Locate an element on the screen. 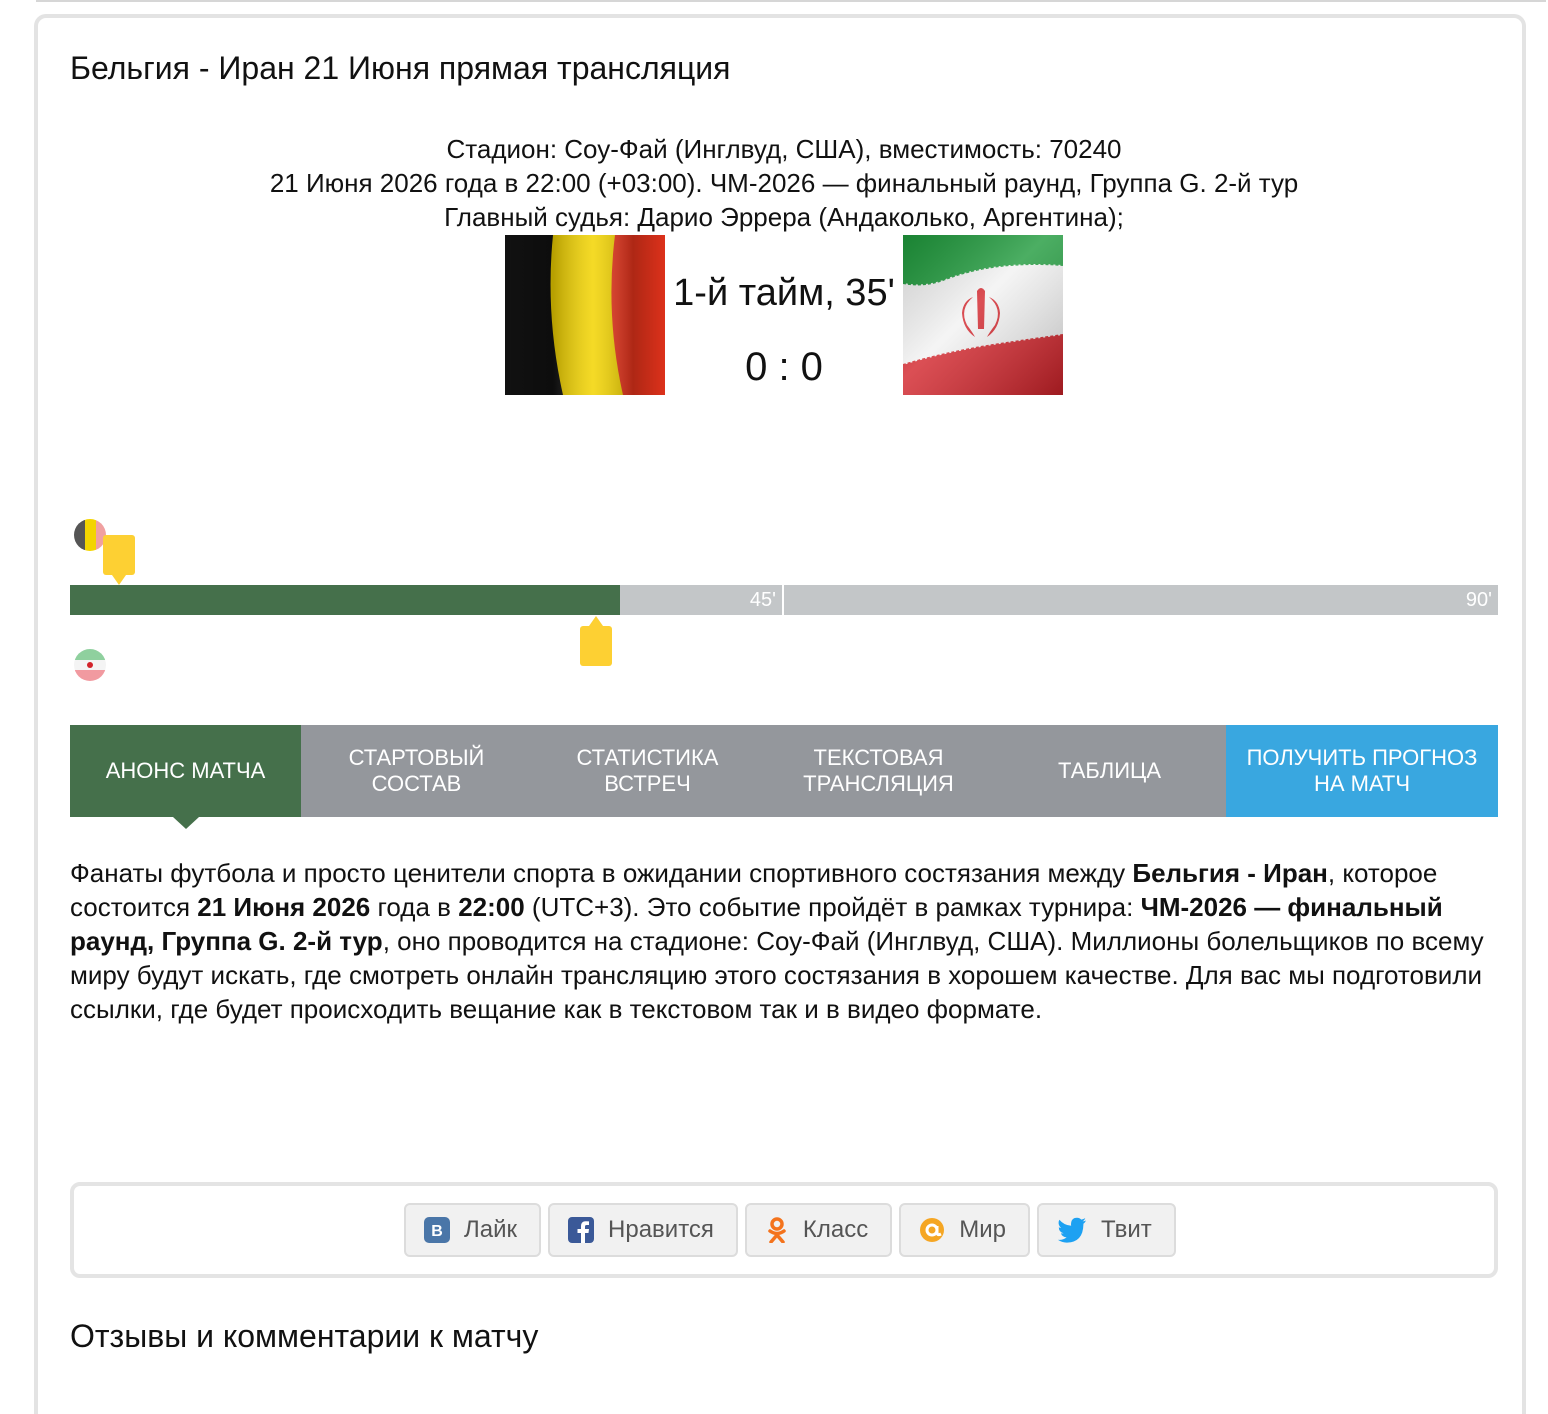 This screenshot has height=1414, width=1548. match-timeline: 45' 90' is located at coordinates (784, 600).